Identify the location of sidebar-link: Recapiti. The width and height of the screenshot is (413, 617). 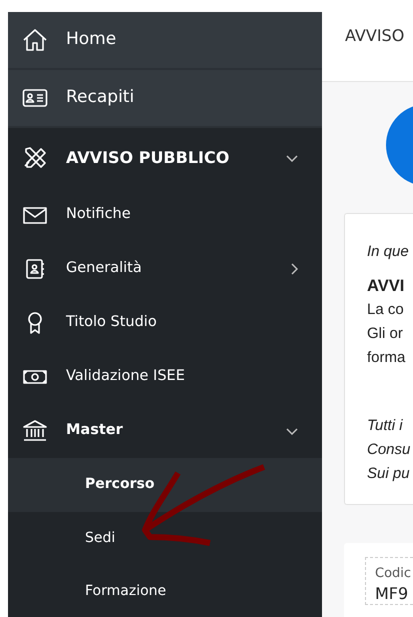
(165, 99).